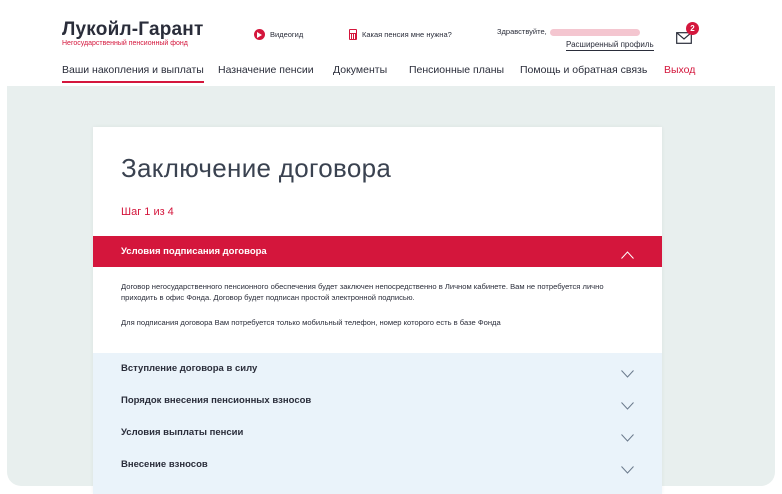 The height and width of the screenshot is (494, 782). What do you see at coordinates (216, 400) in the screenshot?
I see `accordion-title: Порядок внесения пенсионных взносов` at bounding box center [216, 400].